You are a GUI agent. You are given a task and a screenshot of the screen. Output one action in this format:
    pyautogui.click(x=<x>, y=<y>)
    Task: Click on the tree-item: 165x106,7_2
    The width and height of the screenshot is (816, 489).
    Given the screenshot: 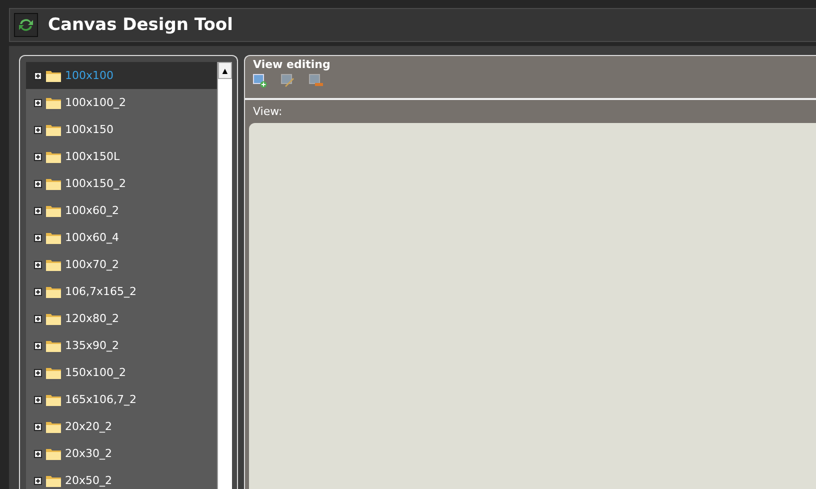 What is the action you would take?
    pyautogui.click(x=121, y=399)
    